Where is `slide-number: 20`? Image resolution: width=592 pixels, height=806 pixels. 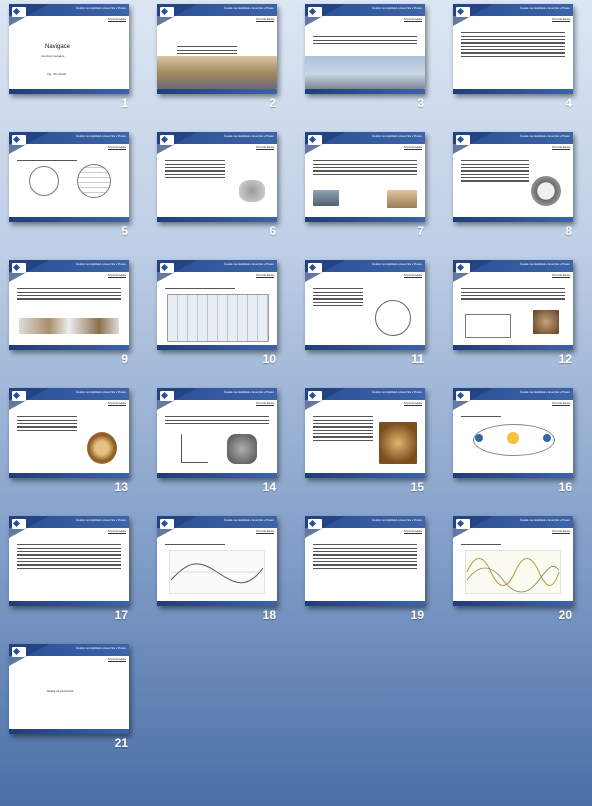
slide-number: 20 is located at coordinates (565, 615).